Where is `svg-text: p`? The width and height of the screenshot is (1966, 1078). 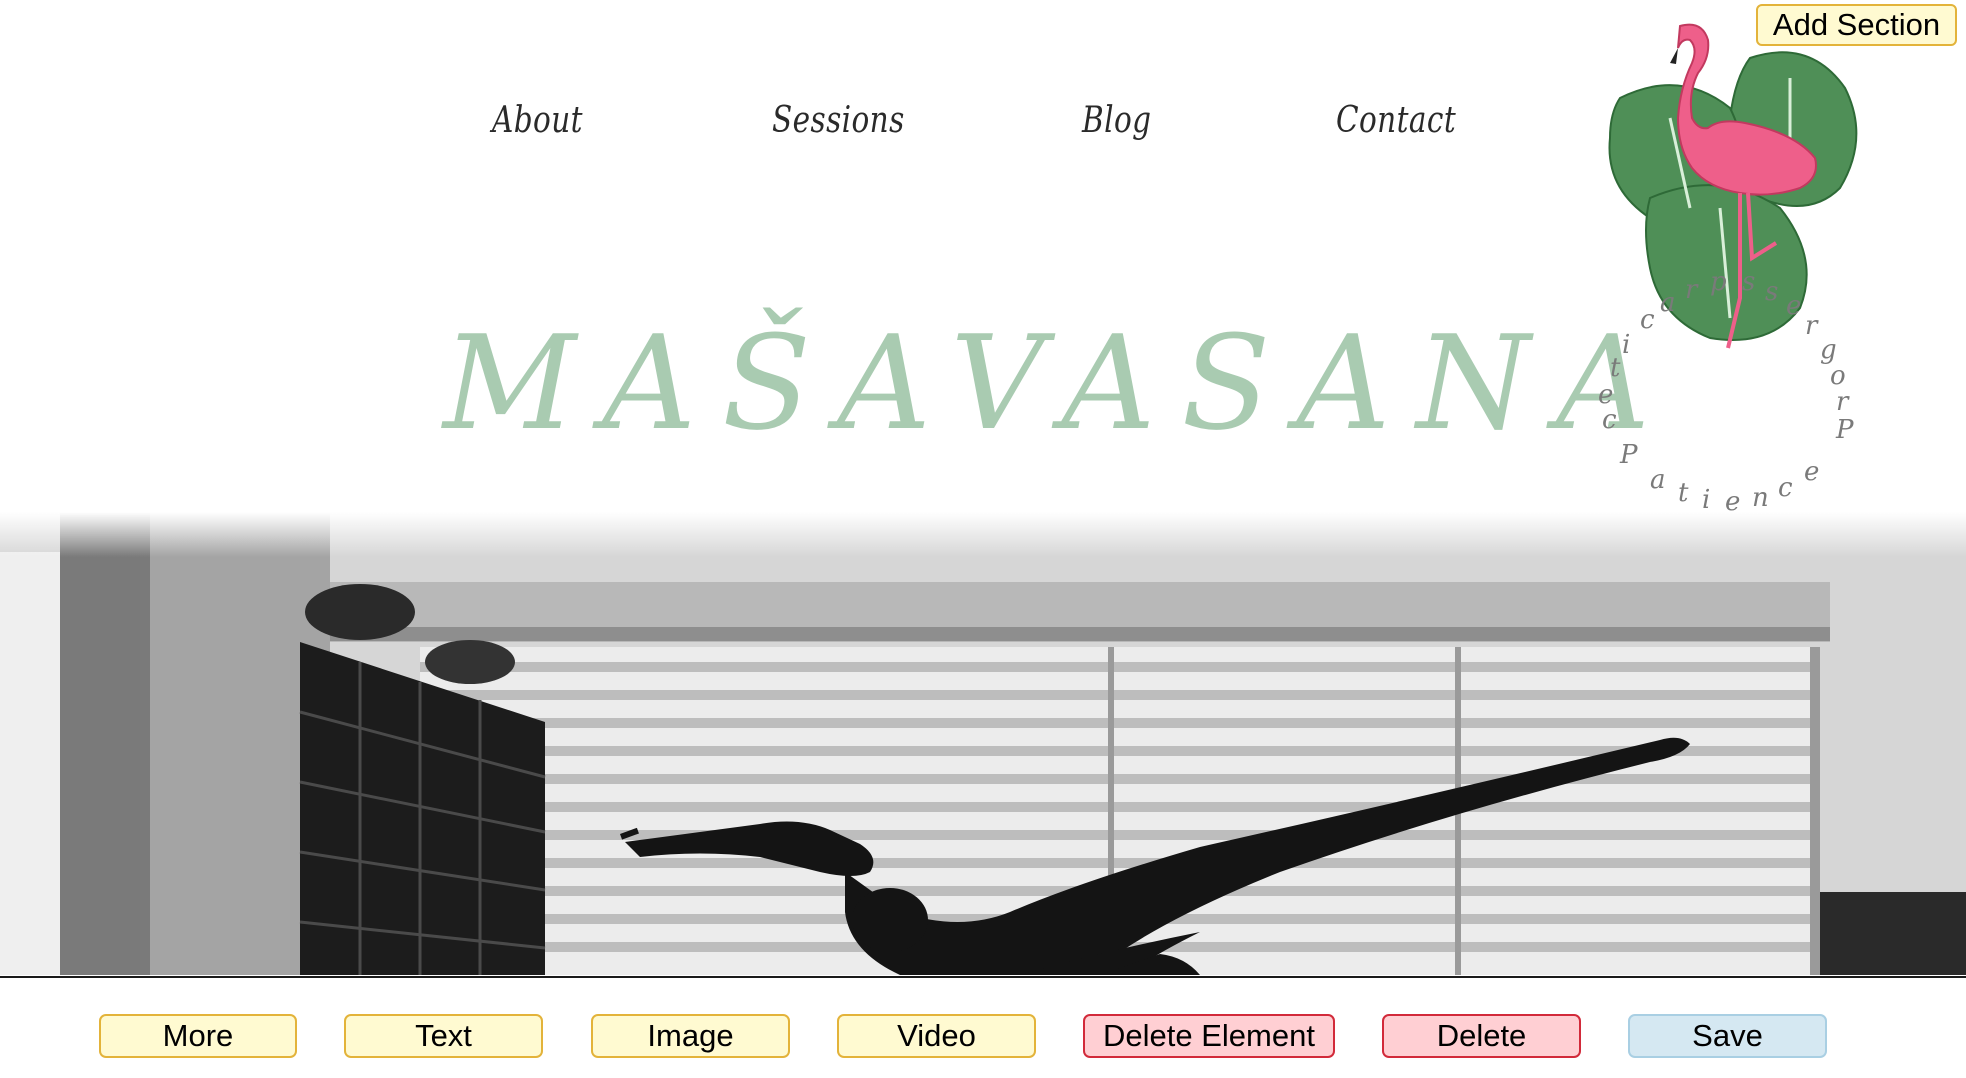
svg-text: p is located at coordinates (1718, 282).